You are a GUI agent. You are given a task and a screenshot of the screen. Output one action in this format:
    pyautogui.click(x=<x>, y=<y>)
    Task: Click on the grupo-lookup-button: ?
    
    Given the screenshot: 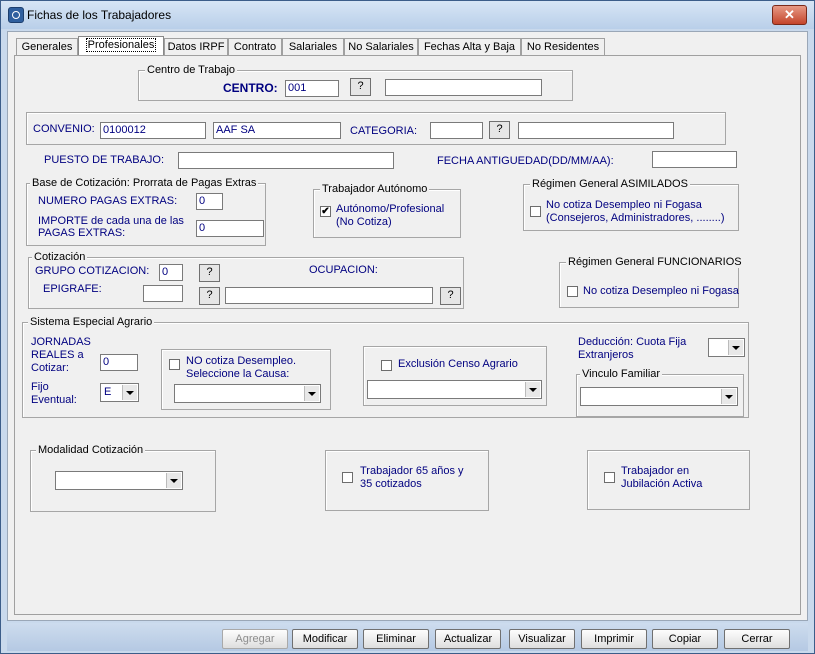 What is the action you would take?
    pyautogui.click(x=209, y=273)
    